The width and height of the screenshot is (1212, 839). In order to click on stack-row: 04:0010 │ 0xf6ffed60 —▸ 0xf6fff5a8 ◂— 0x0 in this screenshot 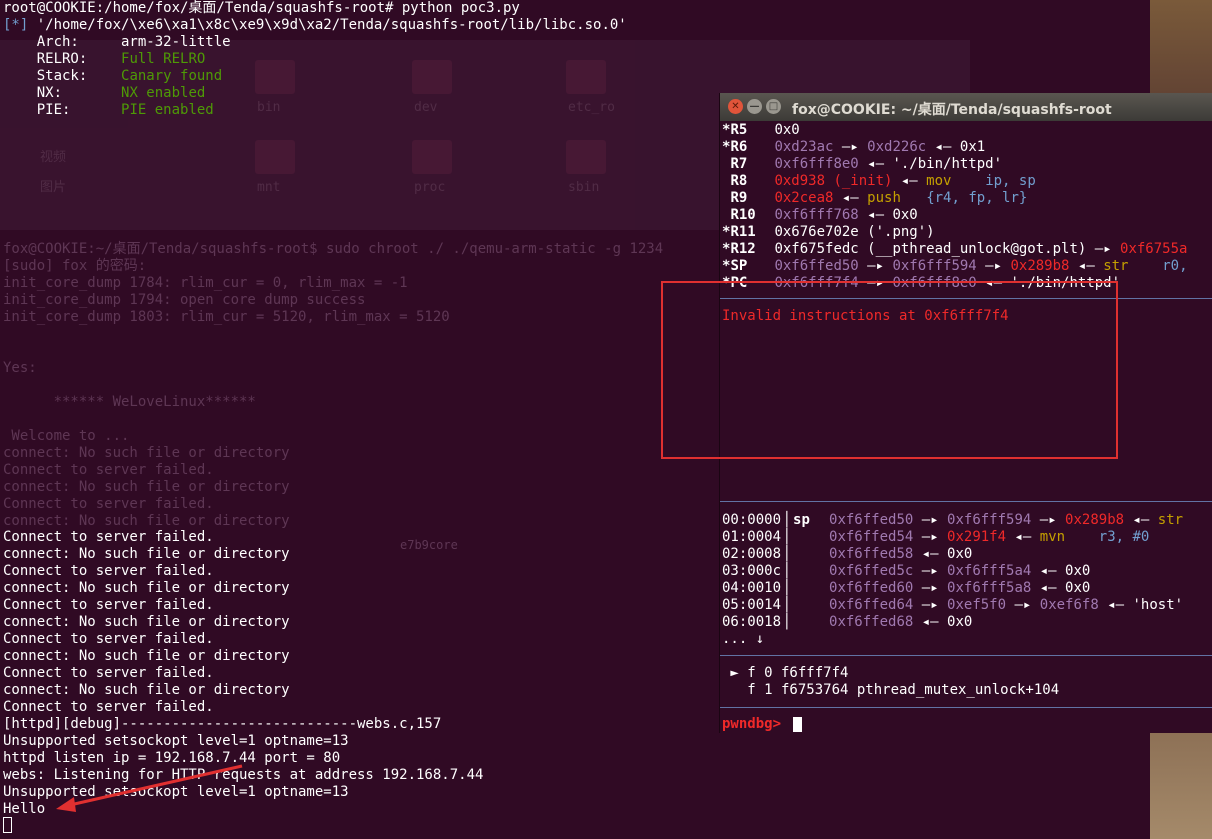, I will do `click(906, 588)`.